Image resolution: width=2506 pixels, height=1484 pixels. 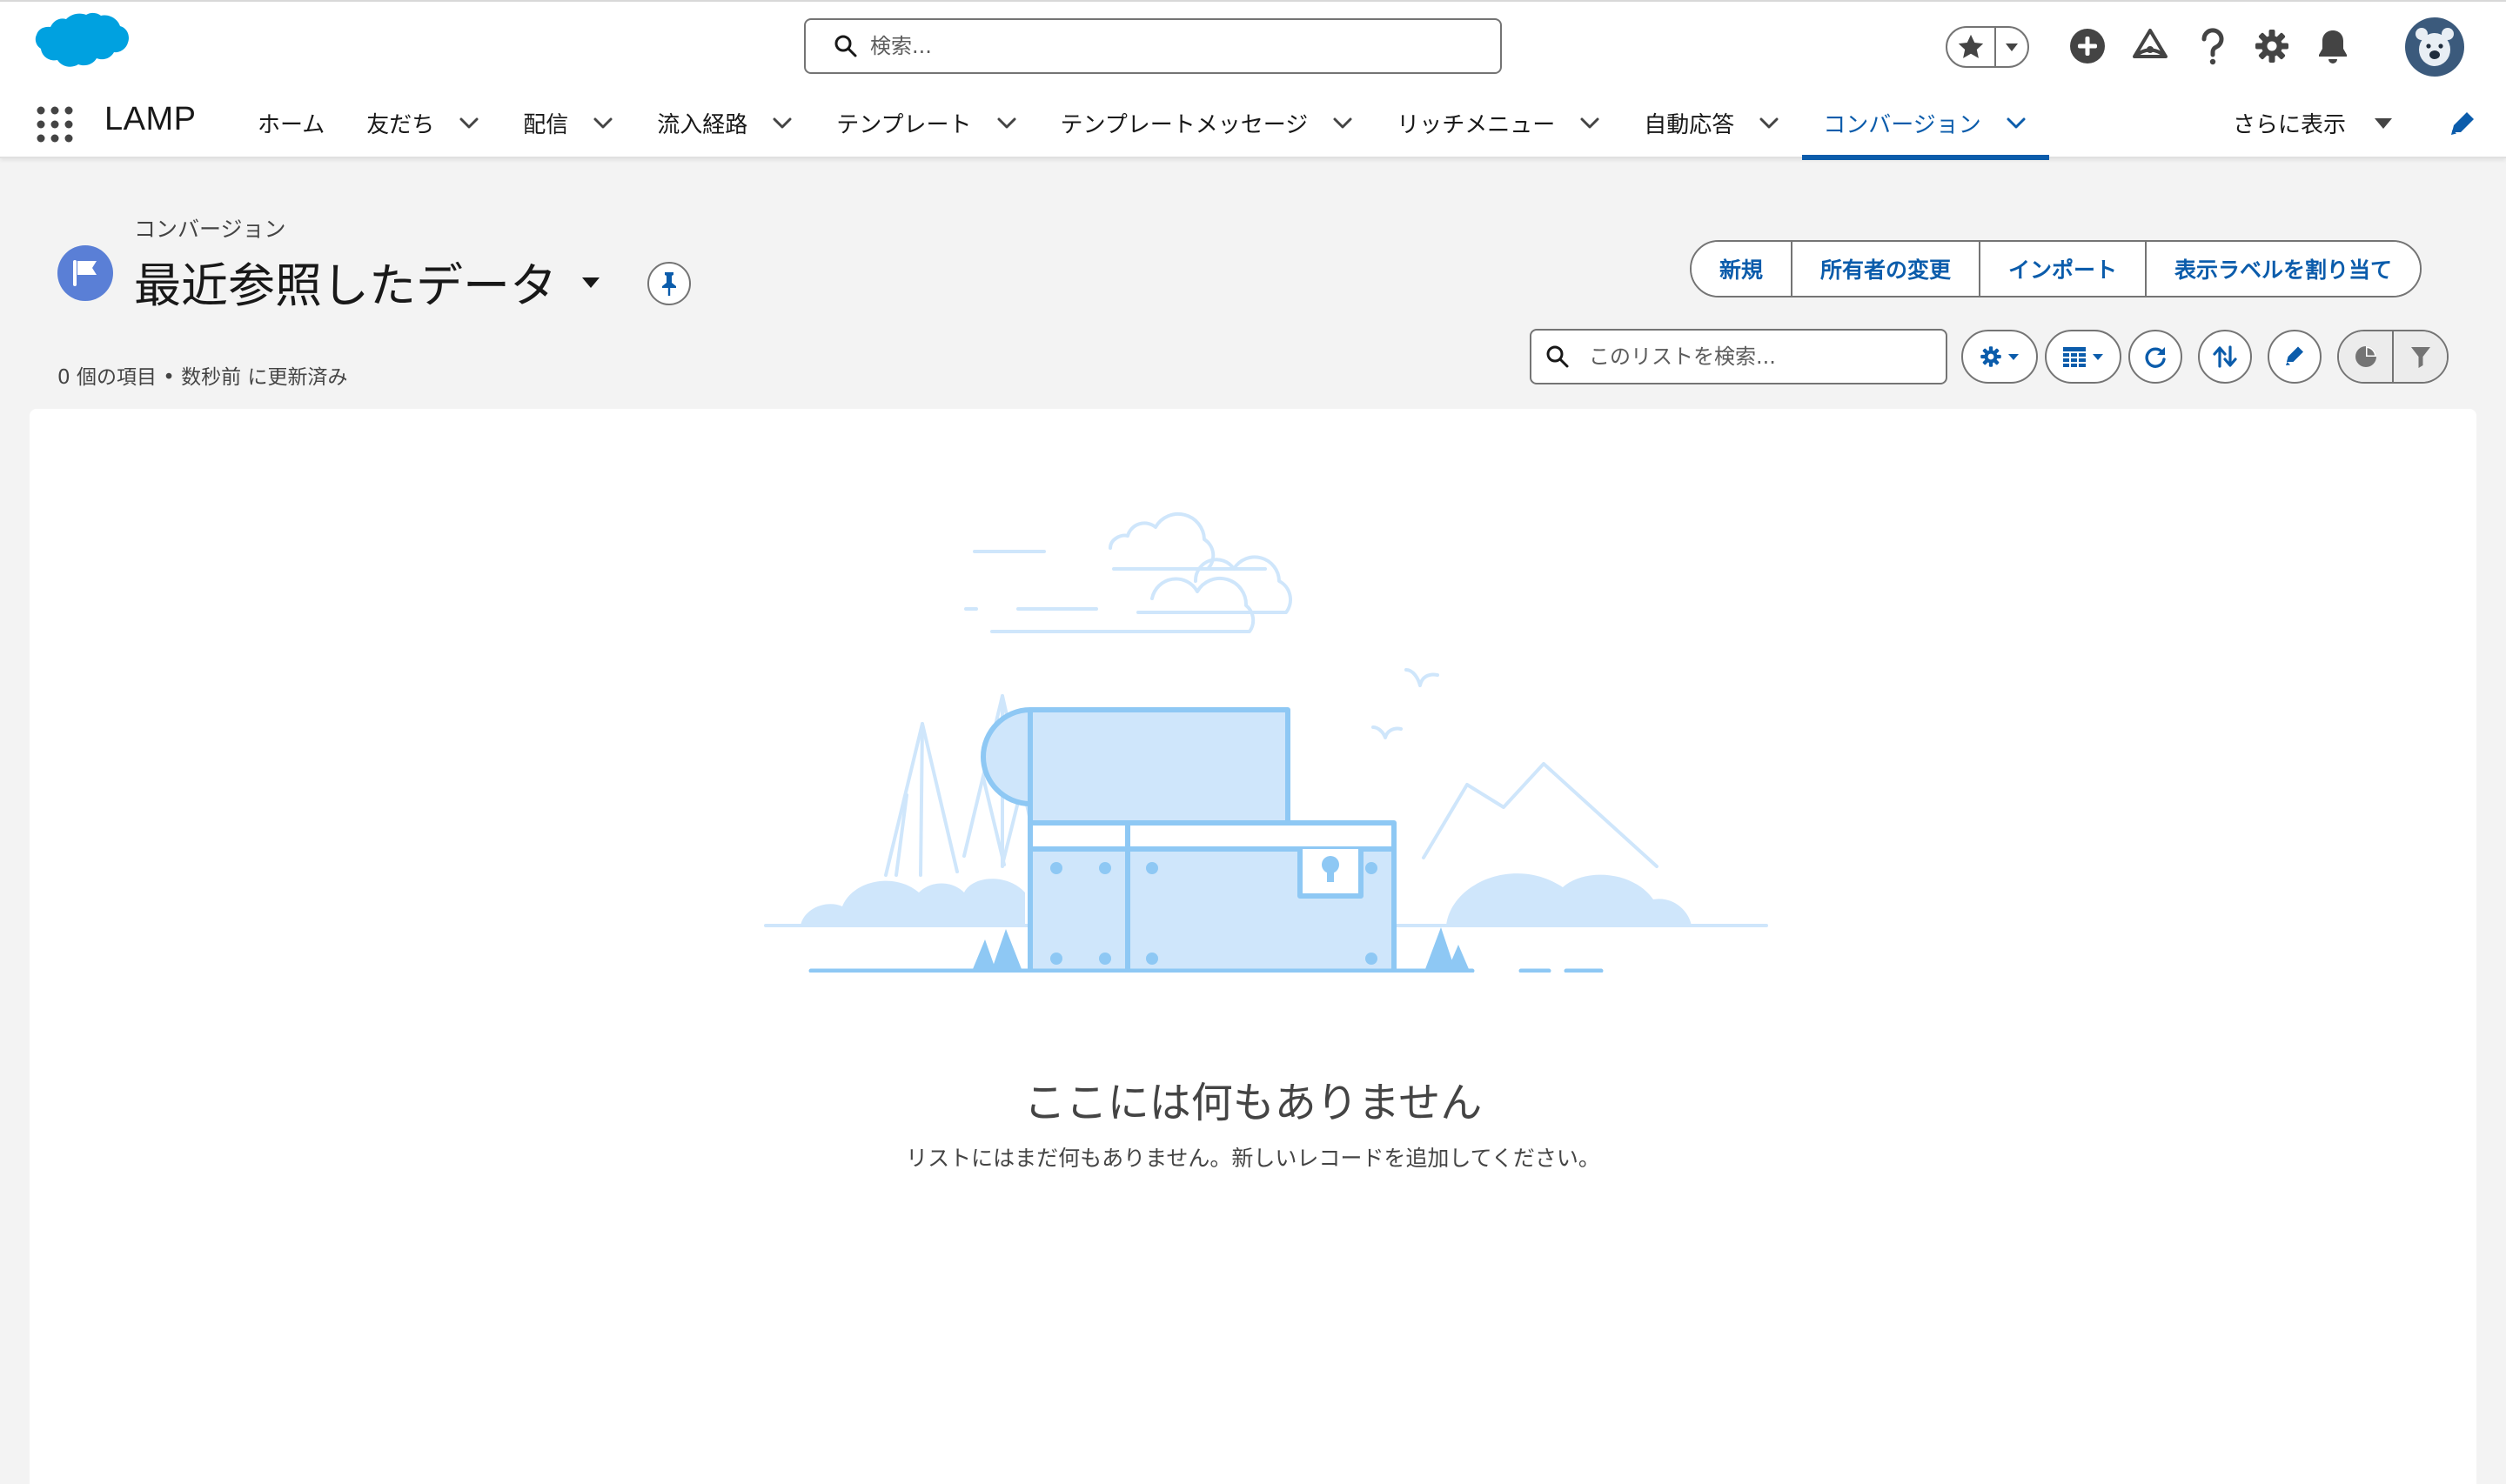 What do you see at coordinates (702, 124) in the screenshot?
I see `nav-item-label: 流入経路` at bounding box center [702, 124].